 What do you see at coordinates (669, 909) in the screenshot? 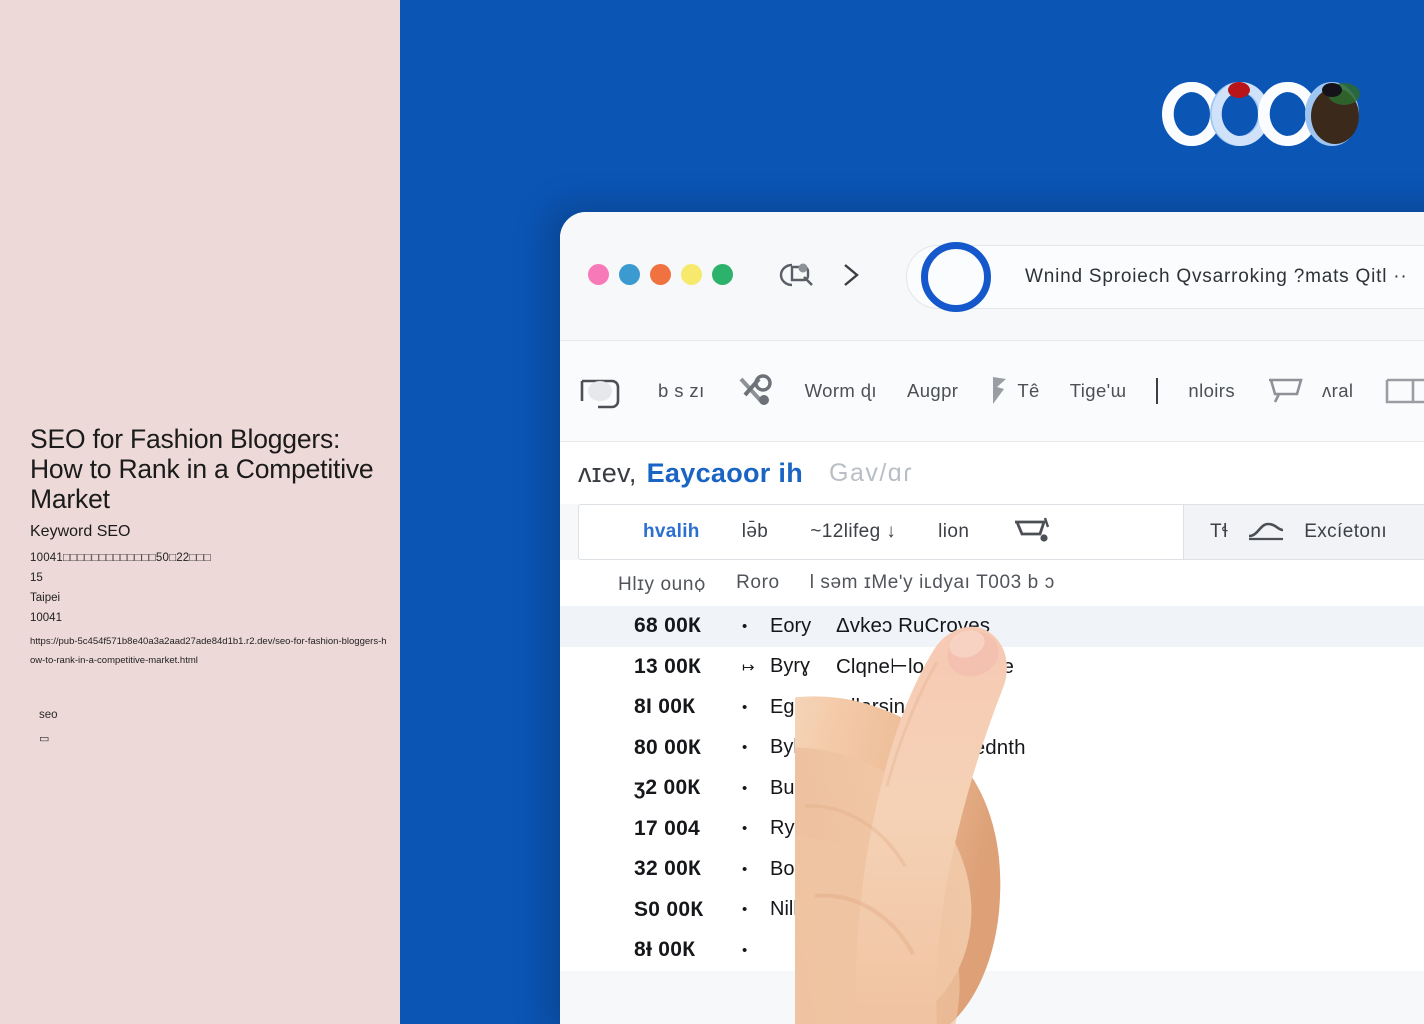
I see `row-metric: S0 00К` at bounding box center [669, 909].